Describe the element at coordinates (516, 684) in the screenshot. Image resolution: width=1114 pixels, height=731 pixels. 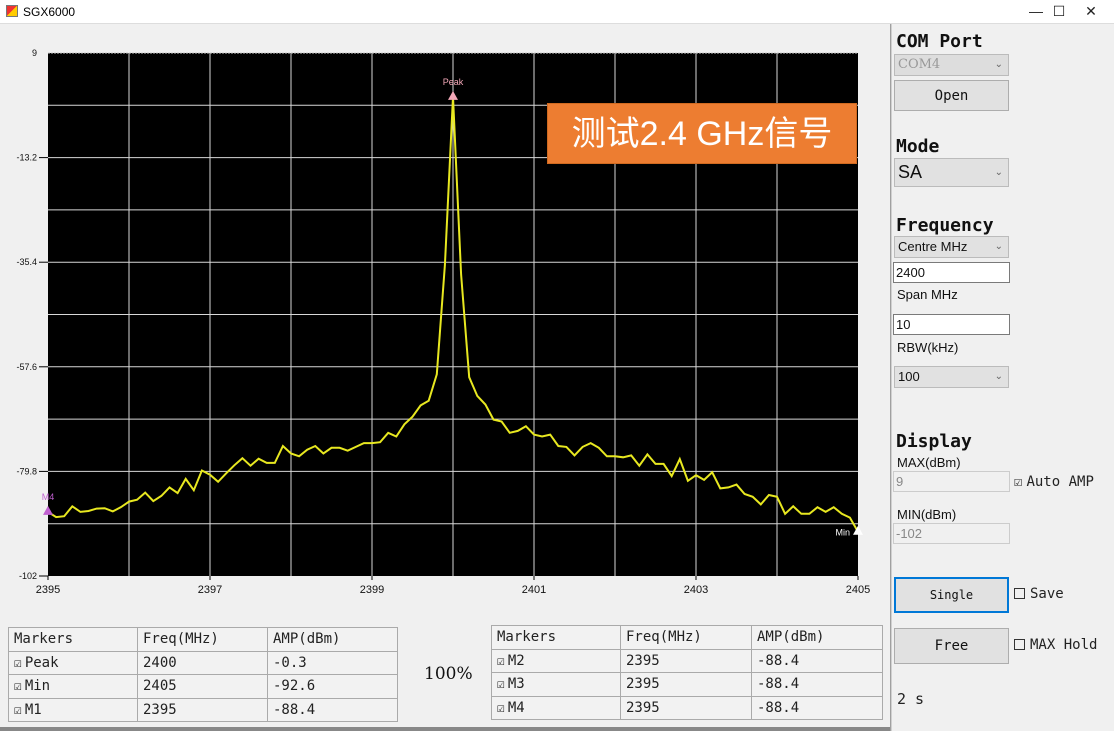
I see `marker-name: M3` at that location.